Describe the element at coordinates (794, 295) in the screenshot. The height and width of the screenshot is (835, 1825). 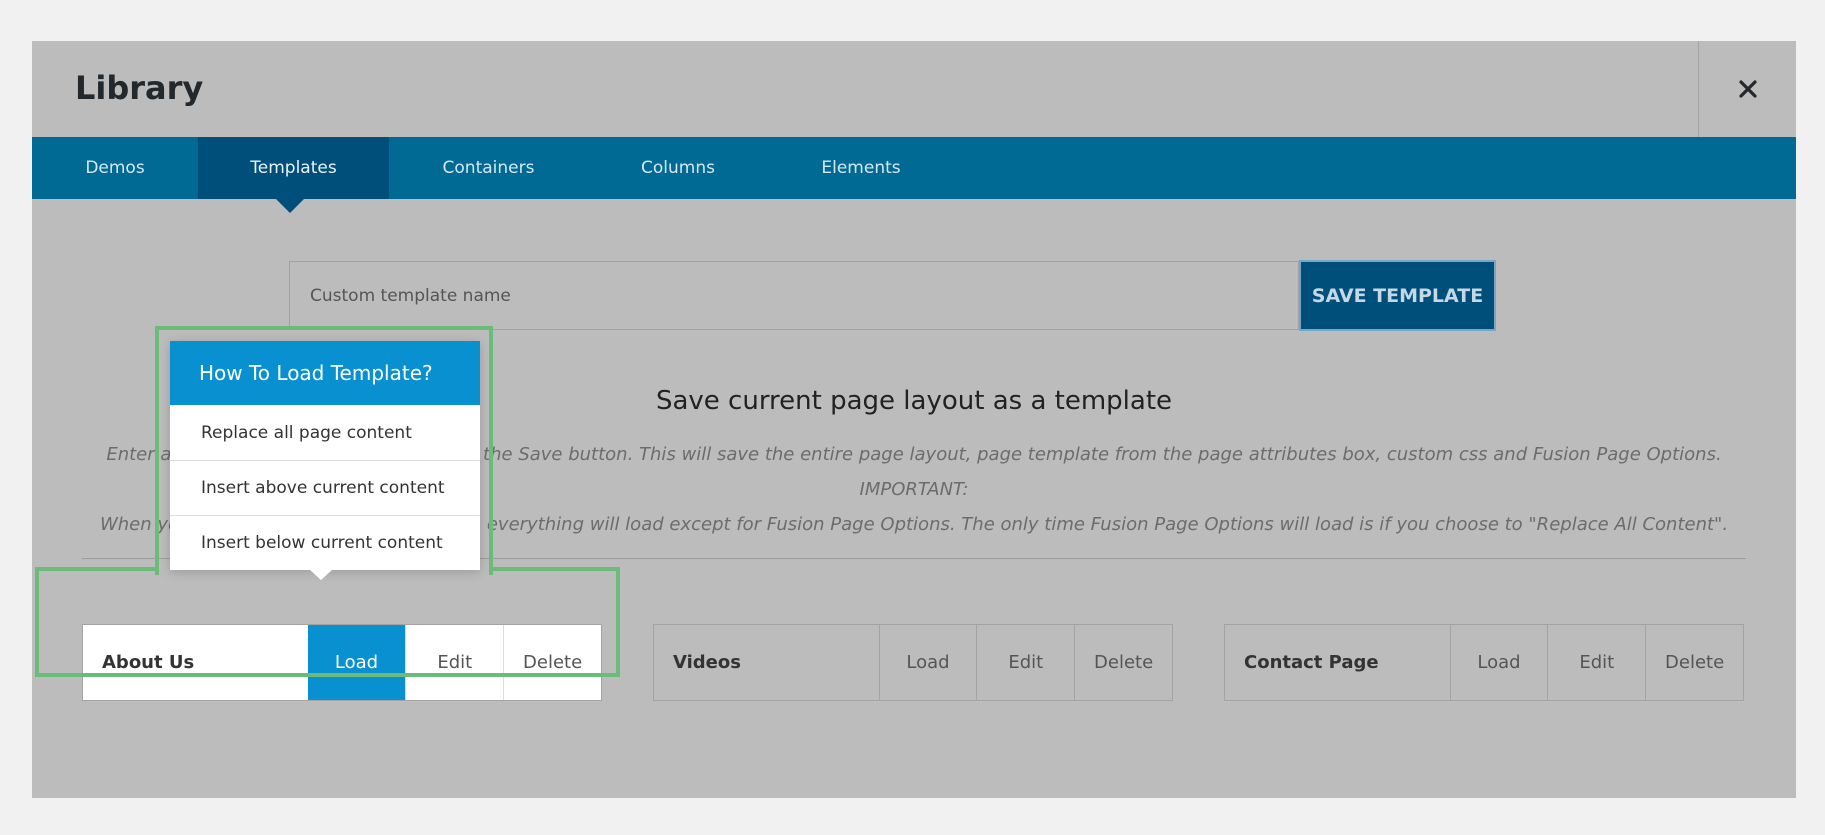
I see `template-name-input` at that location.